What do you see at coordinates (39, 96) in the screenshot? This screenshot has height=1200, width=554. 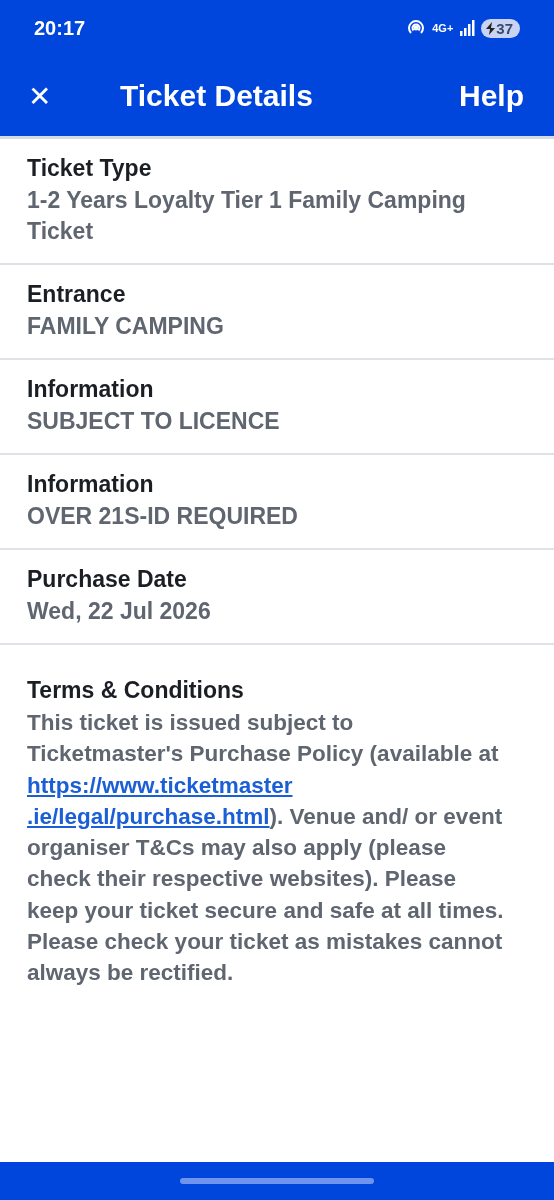 I see `close-button: ✕` at bounding box center [39, 96].